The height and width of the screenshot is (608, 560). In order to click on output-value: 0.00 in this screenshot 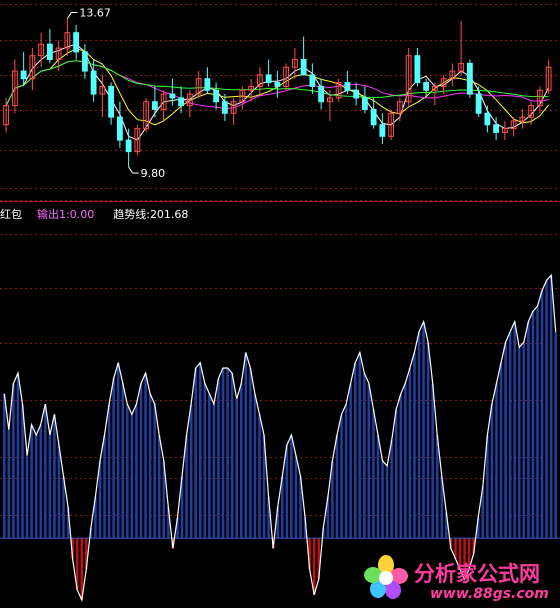, I will do `click(82, 214)`.